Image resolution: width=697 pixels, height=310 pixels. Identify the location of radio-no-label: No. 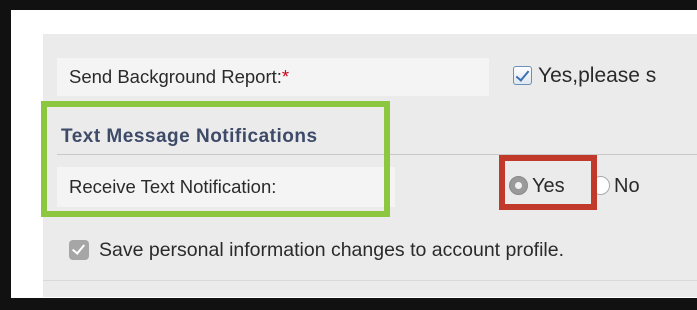
(627, 186).